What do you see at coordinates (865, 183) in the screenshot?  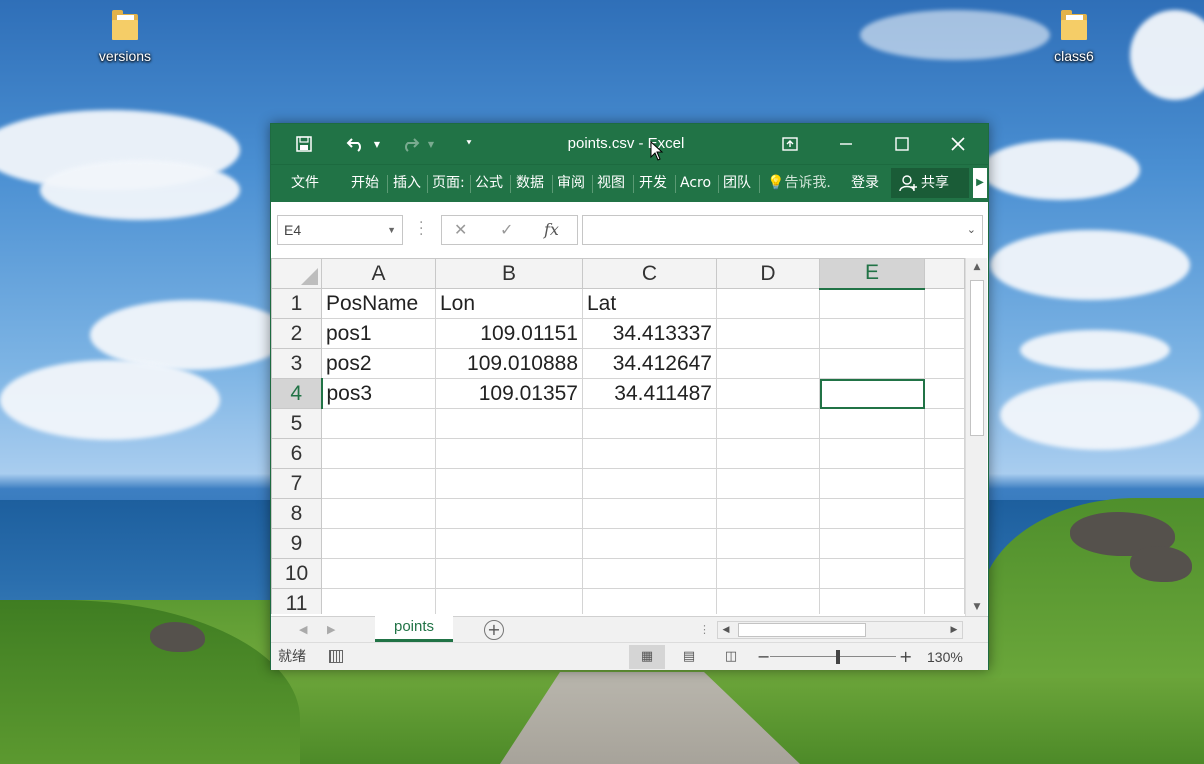 I see `sign-in-link: 登录` at bounding box center [865, 183].